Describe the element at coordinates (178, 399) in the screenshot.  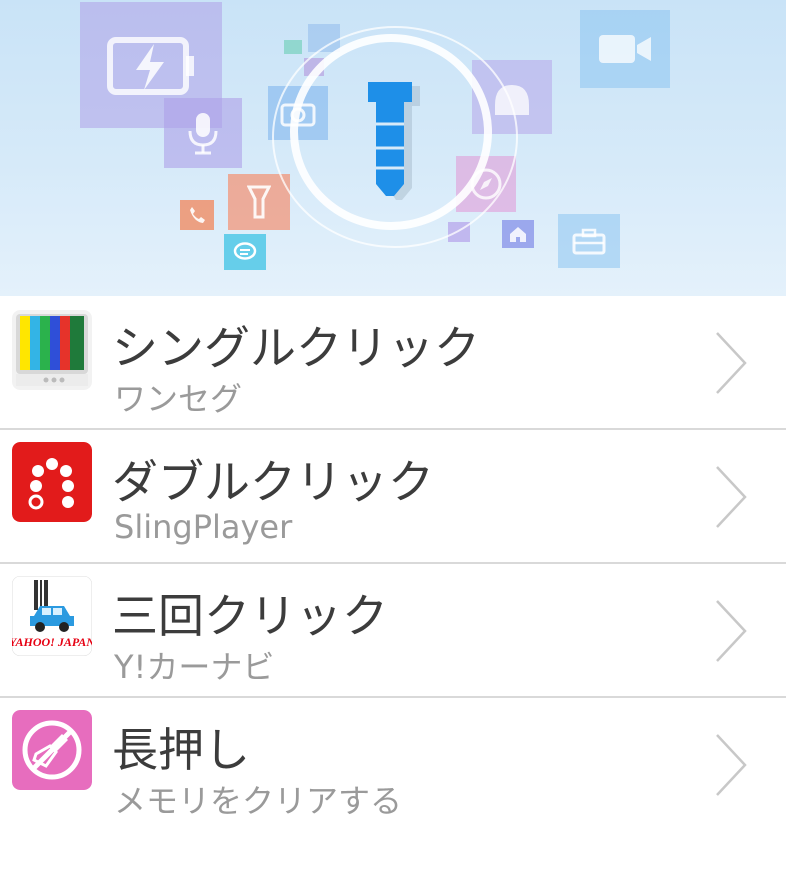
I see `row-subtitle: ワンセグ` at that location.